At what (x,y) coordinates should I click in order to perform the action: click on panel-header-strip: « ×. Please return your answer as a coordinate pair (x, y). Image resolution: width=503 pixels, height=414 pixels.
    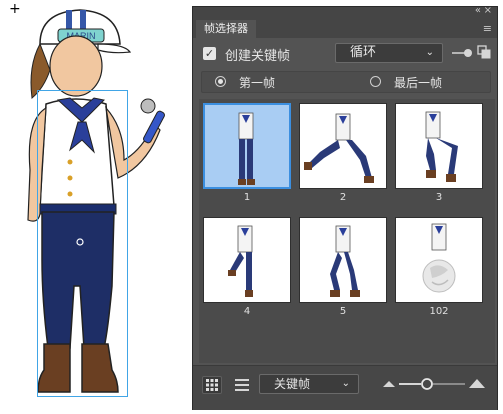
    Looking at the image, I should click on (345, 11).